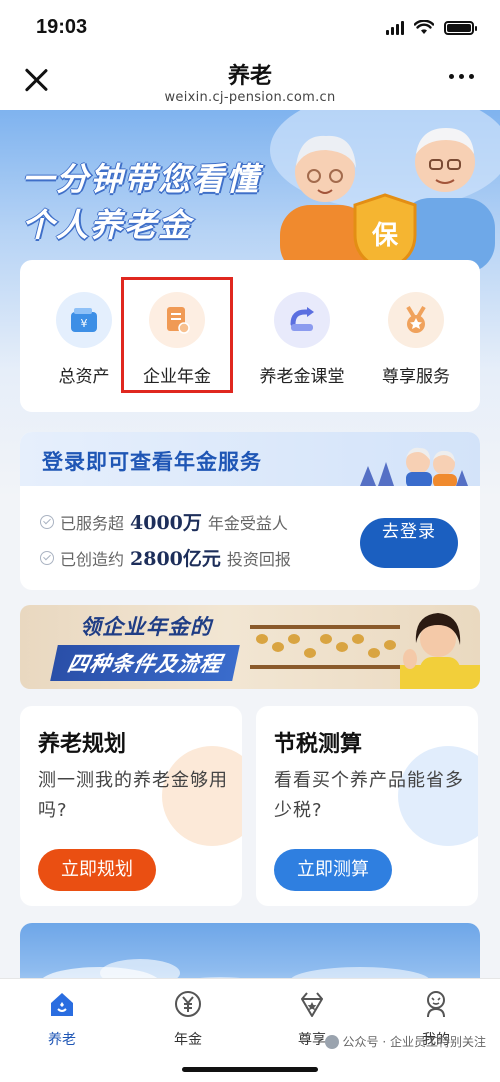 The width and height of the screenshot is (500, 1082). Describe the element at coordinates (188, 1004) in the screenshot. I see `yen-icon` at that location.